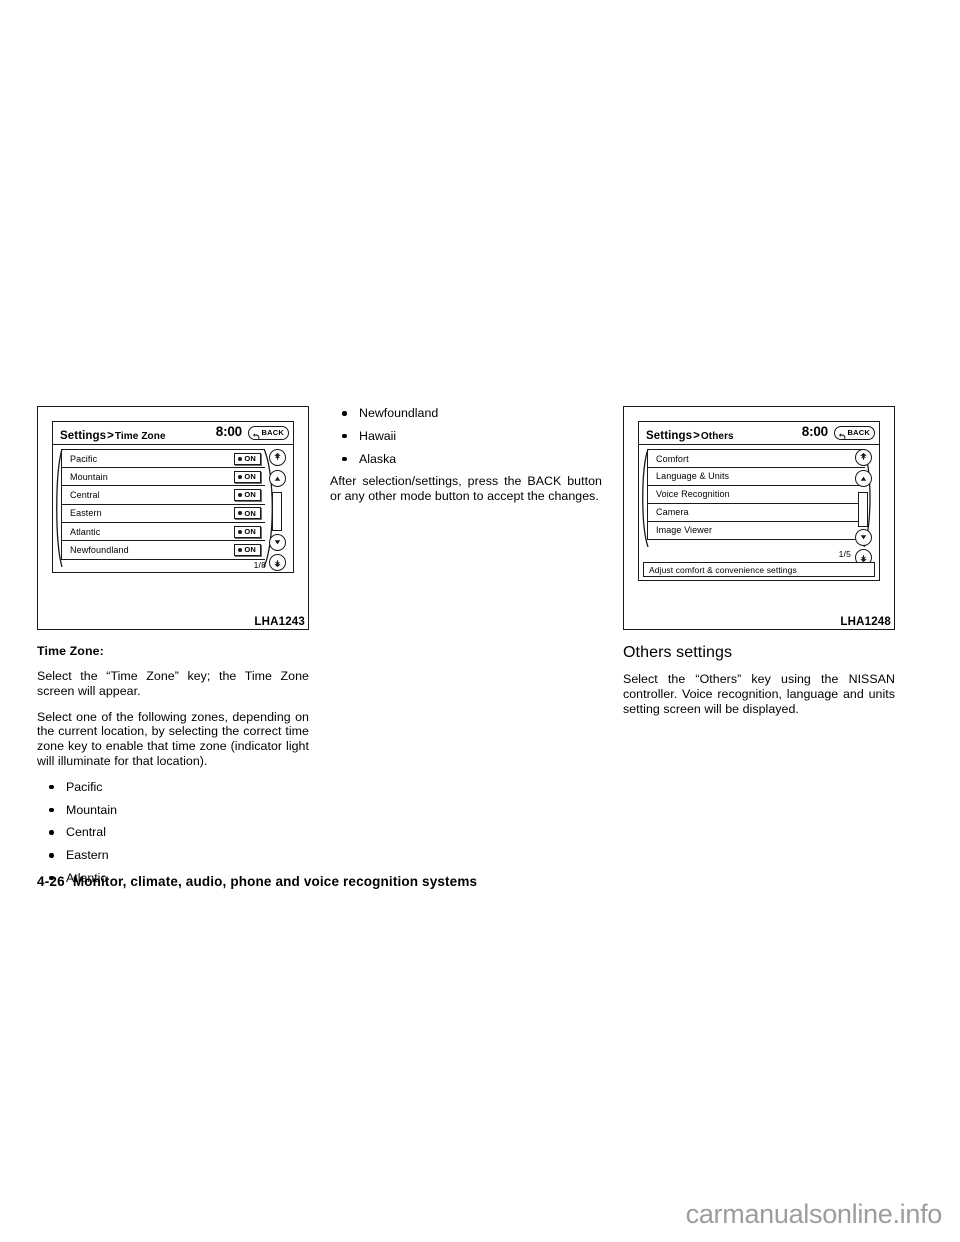  I want to click on section-heading: Others settings, so click(678, 652).